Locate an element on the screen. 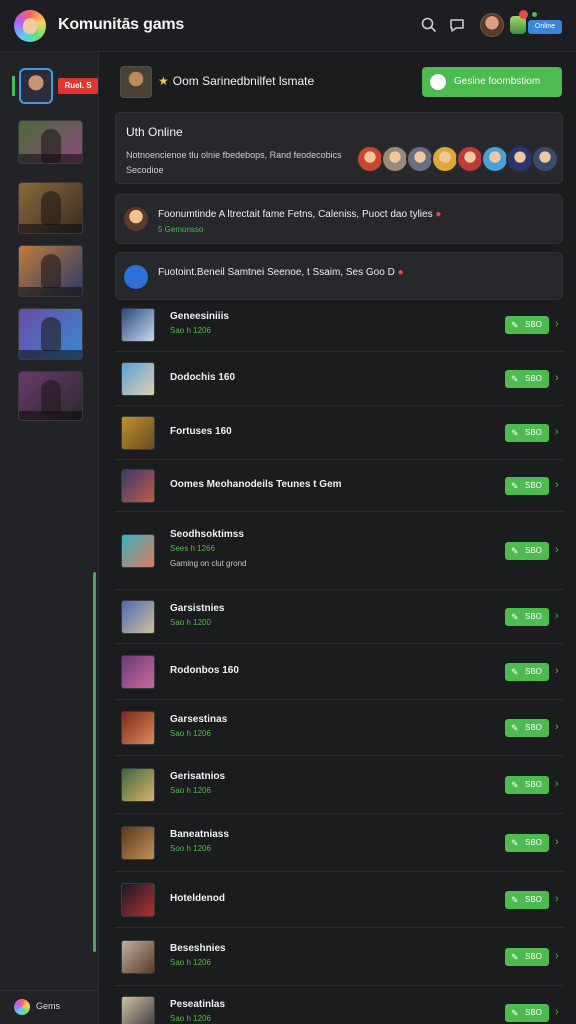 Image resolution: width=576 pixels, height=1024 pixels. sidebar-live-user: Ruel. S is located at coordinates (55, 86).